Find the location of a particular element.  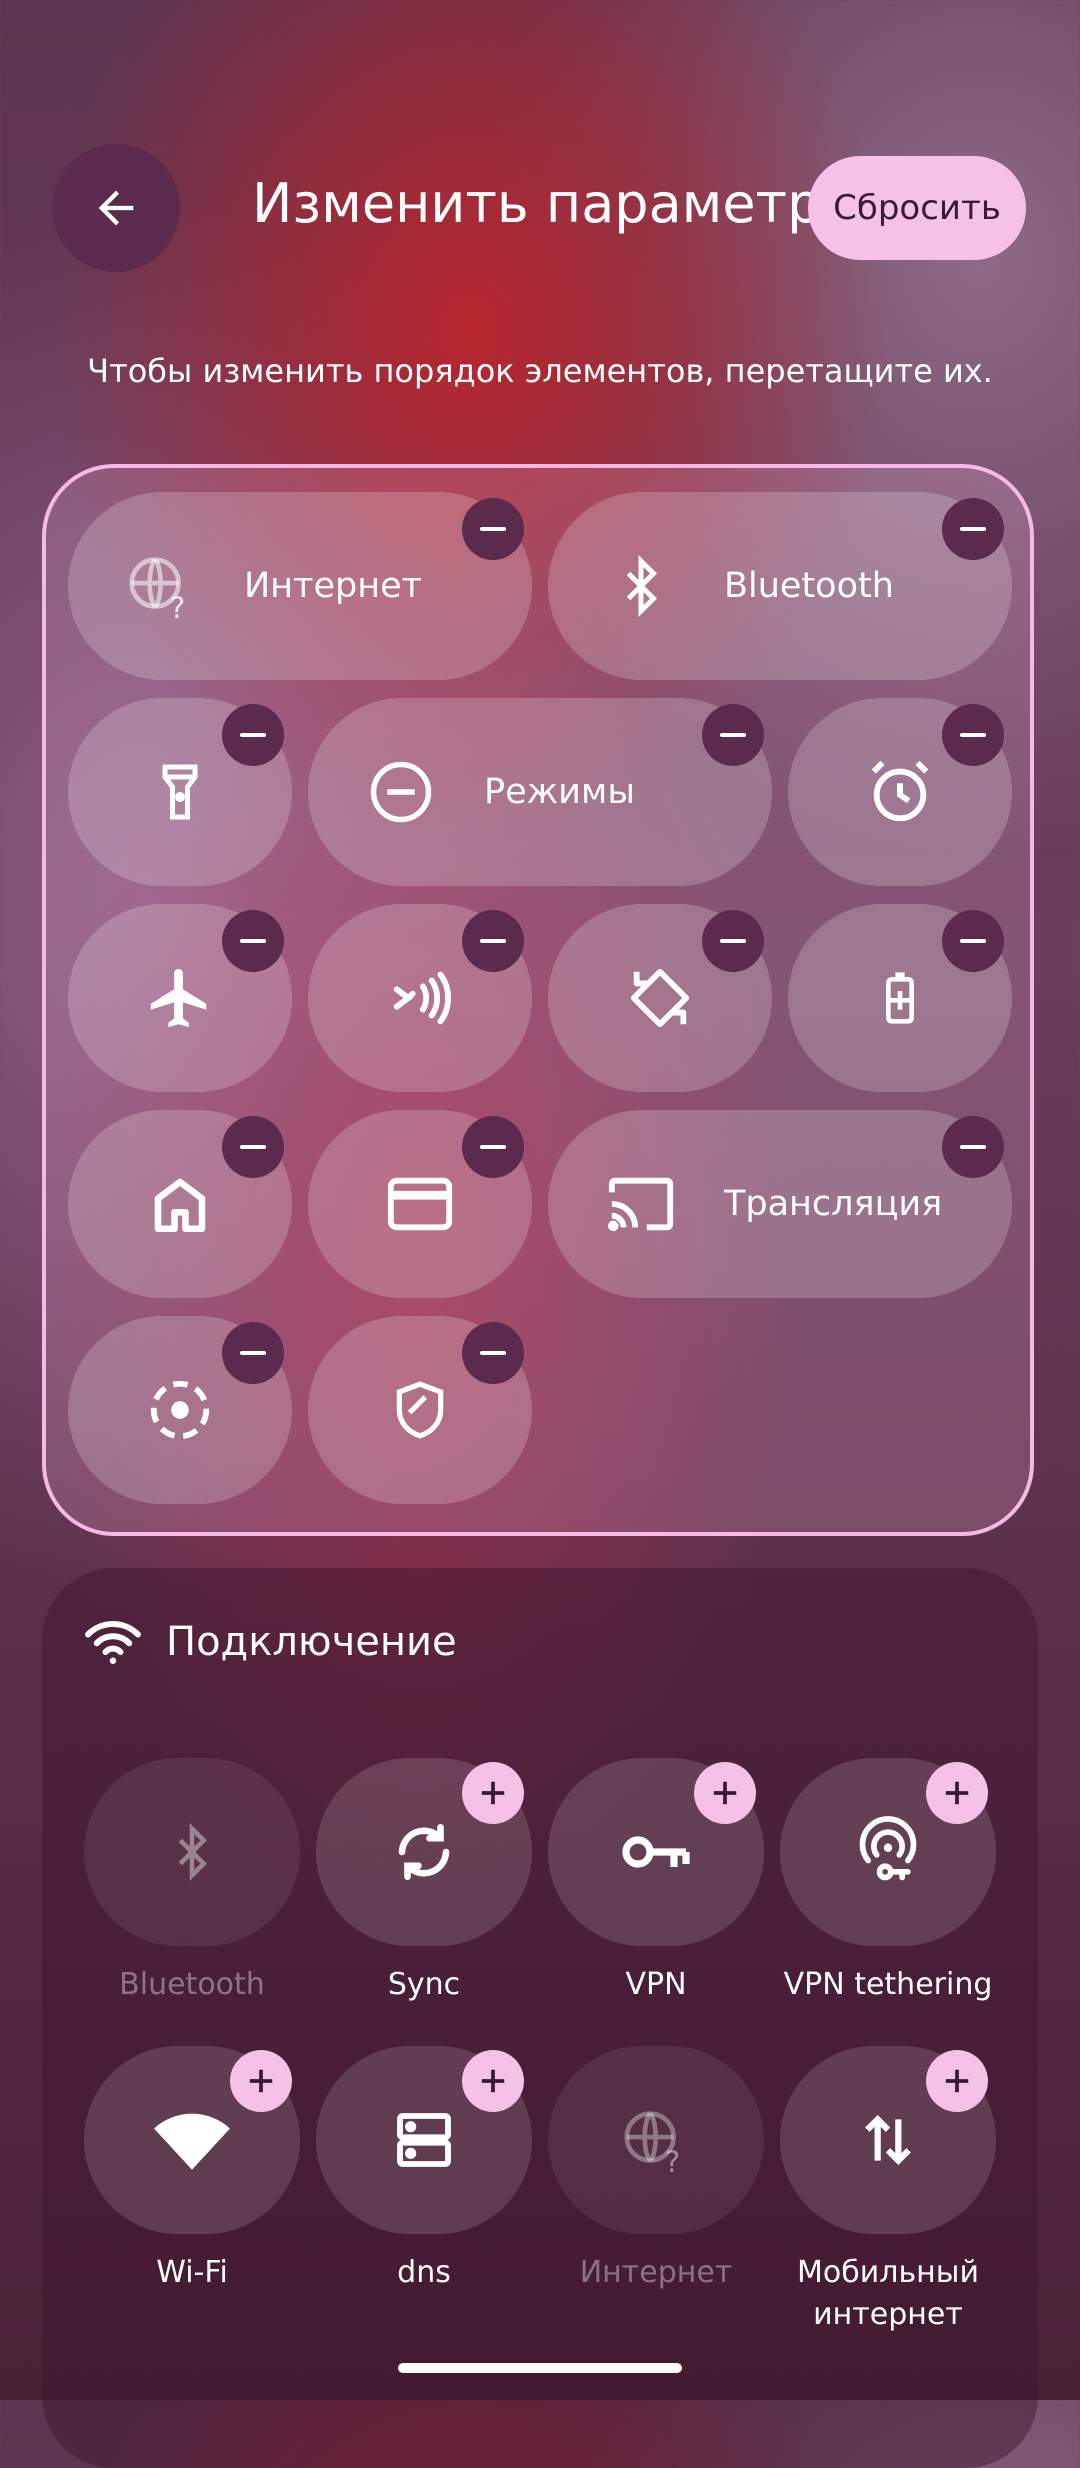

cast-icon is located at coordinates (641, 1204).